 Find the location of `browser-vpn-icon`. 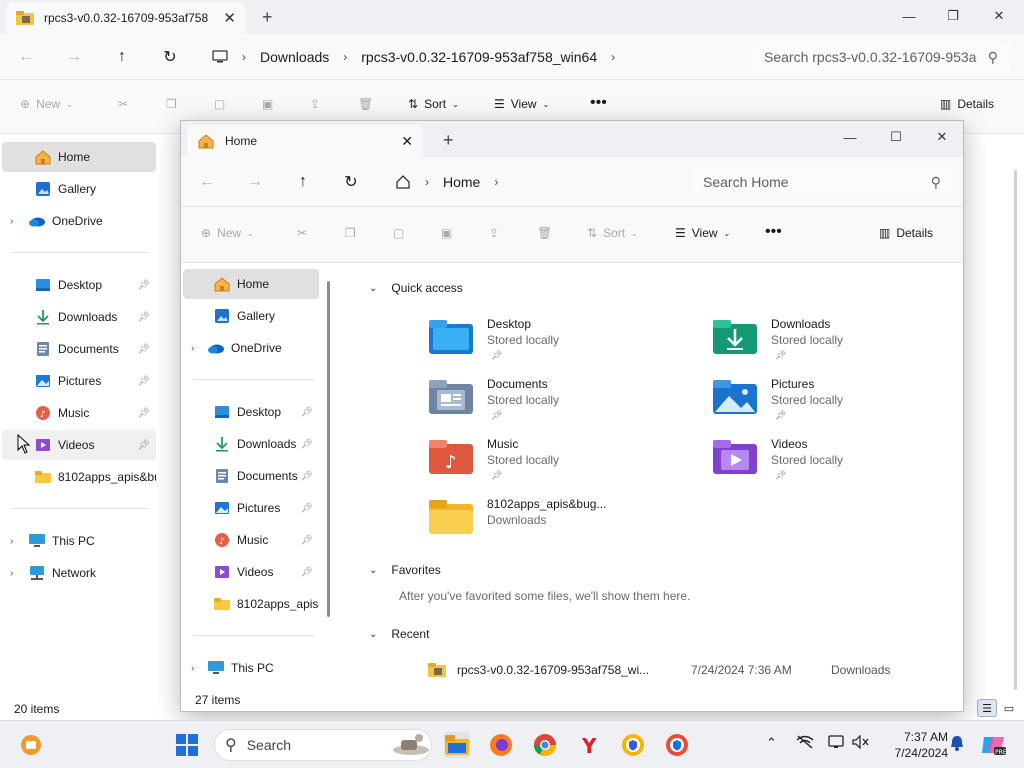

browser-vpn-icon is located at coordinates (677, 745).